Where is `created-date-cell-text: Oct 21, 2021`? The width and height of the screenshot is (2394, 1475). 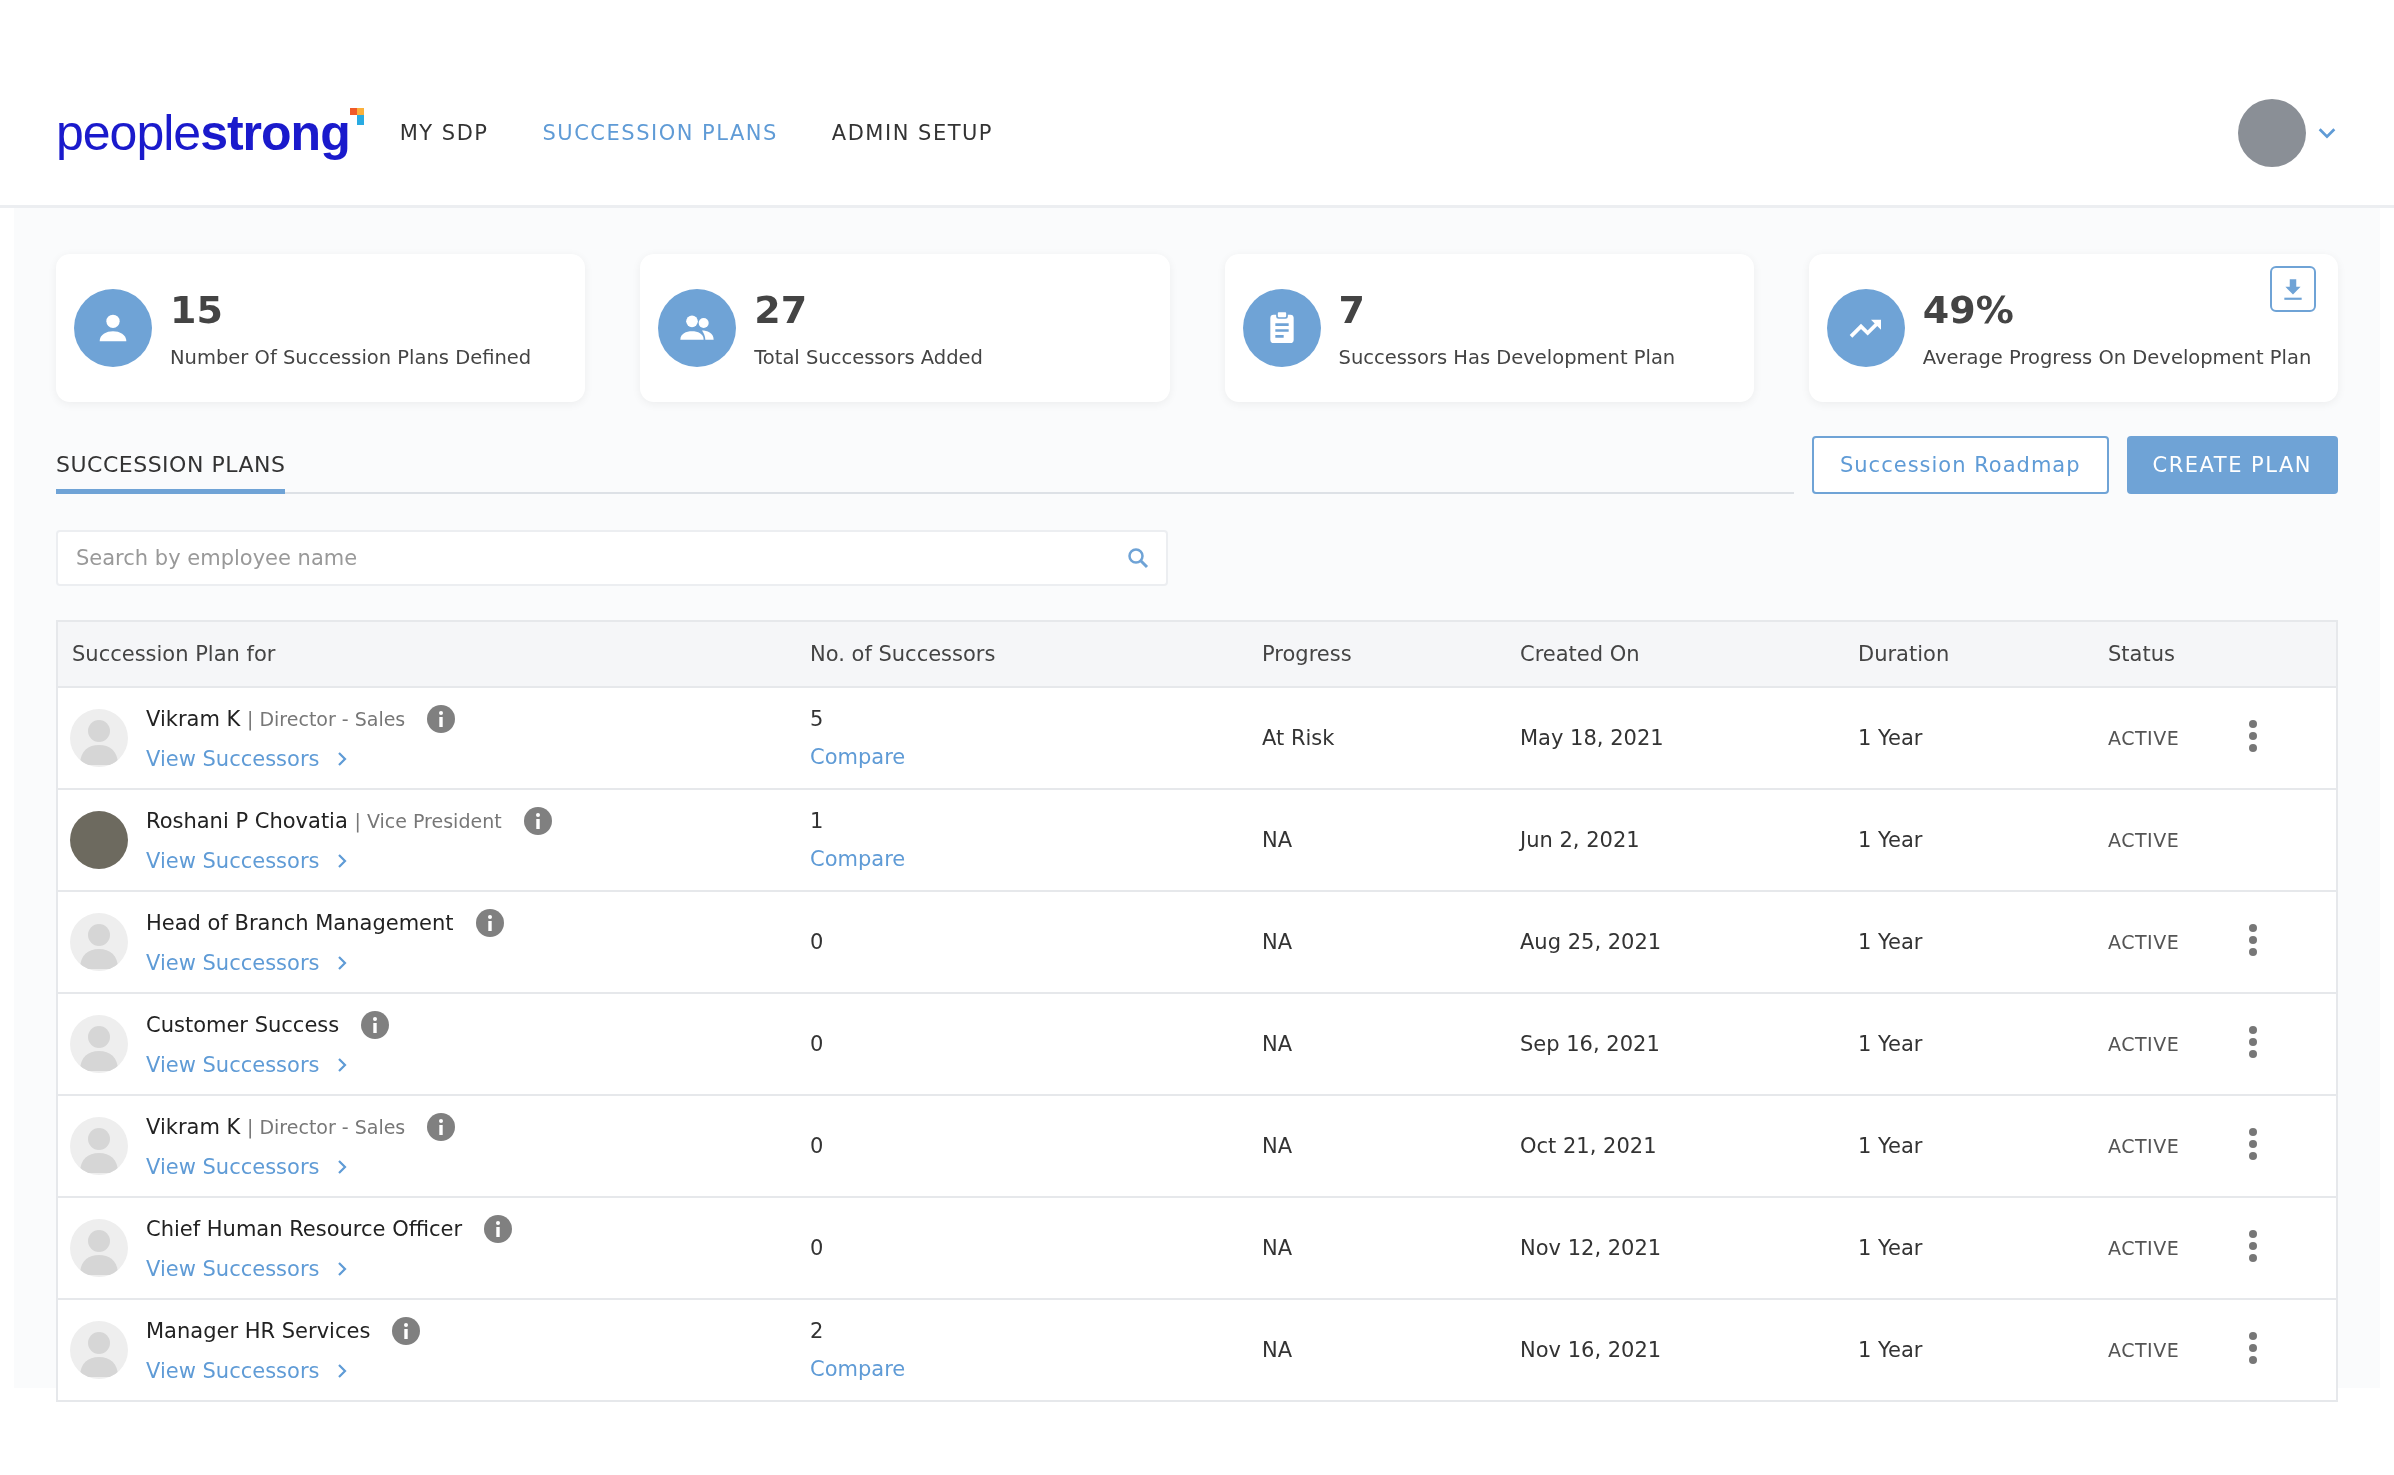 created-date-cell-text: Oct 21, 2021 is located at coordinates (1589, 1146).